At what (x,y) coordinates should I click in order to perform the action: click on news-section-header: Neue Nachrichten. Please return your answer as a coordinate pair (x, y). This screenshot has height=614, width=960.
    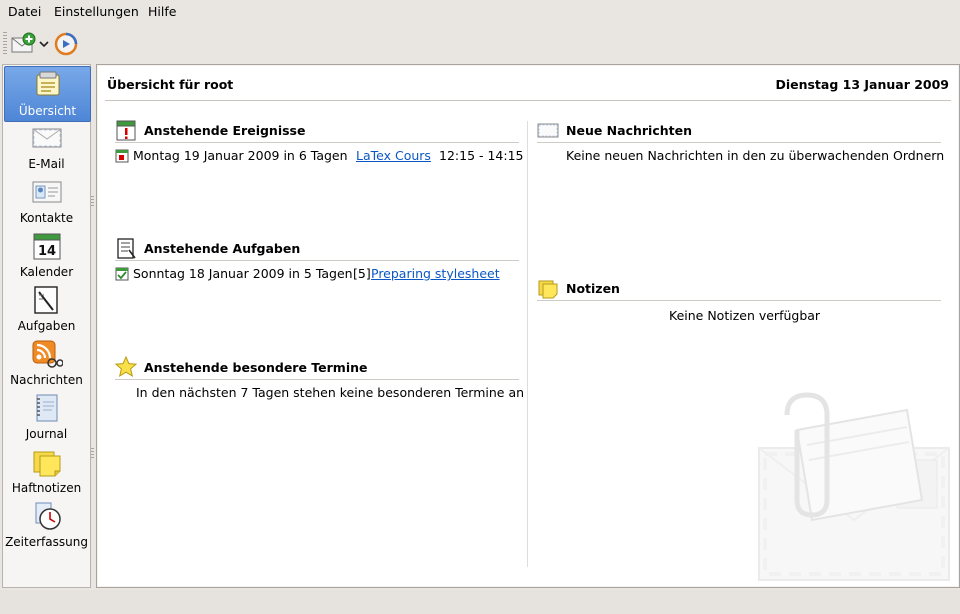
    Looking at the image, I should click on (739, 131).